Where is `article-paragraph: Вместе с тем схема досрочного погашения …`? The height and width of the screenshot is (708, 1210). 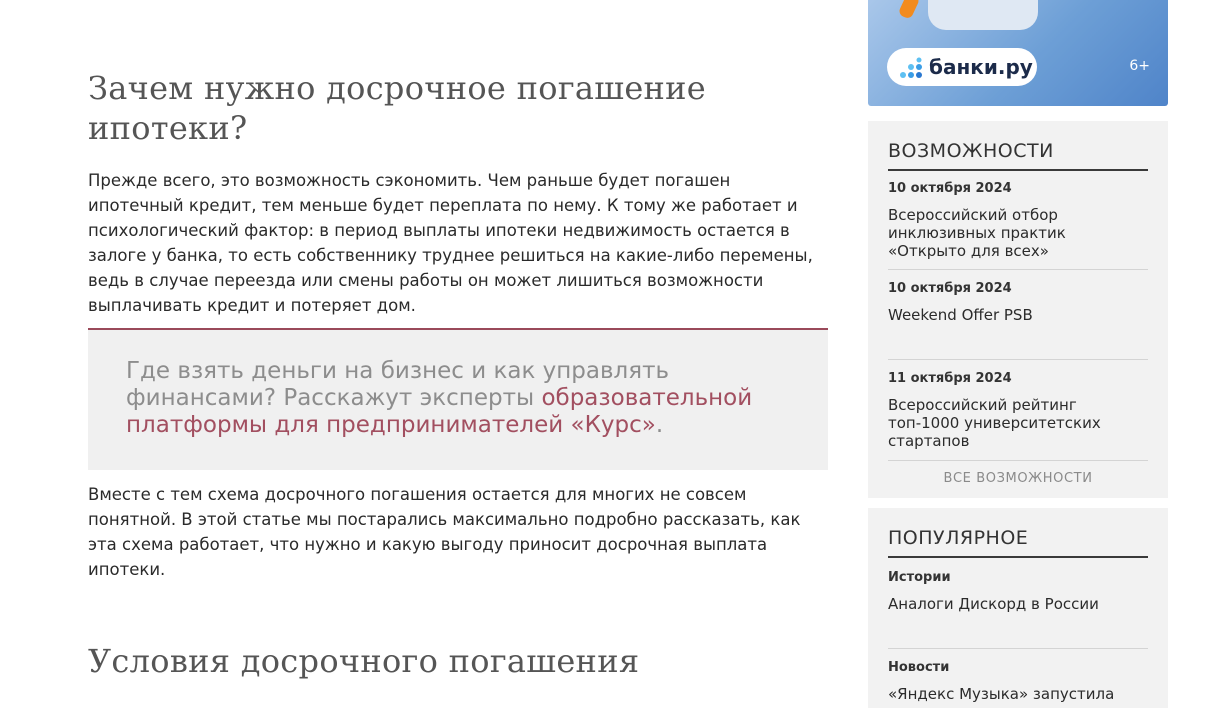 article-paragraph: Вместе с тем схема досрочного погашения … is located at coordinates (444, 532).